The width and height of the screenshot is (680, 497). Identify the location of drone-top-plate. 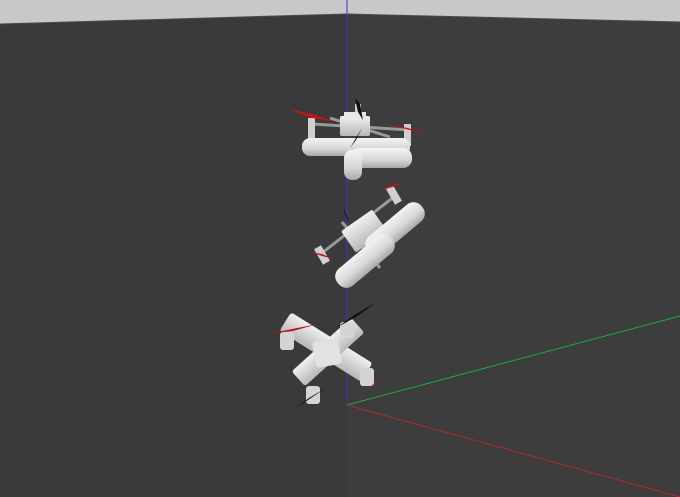
(355, 115).